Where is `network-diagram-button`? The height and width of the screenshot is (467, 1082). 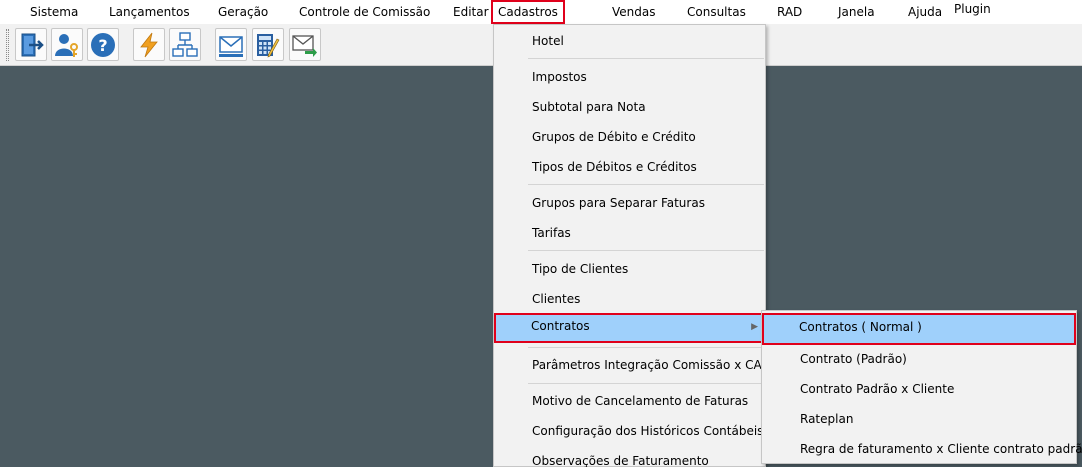 network-diagram-button is located at coordinates (185, 44).